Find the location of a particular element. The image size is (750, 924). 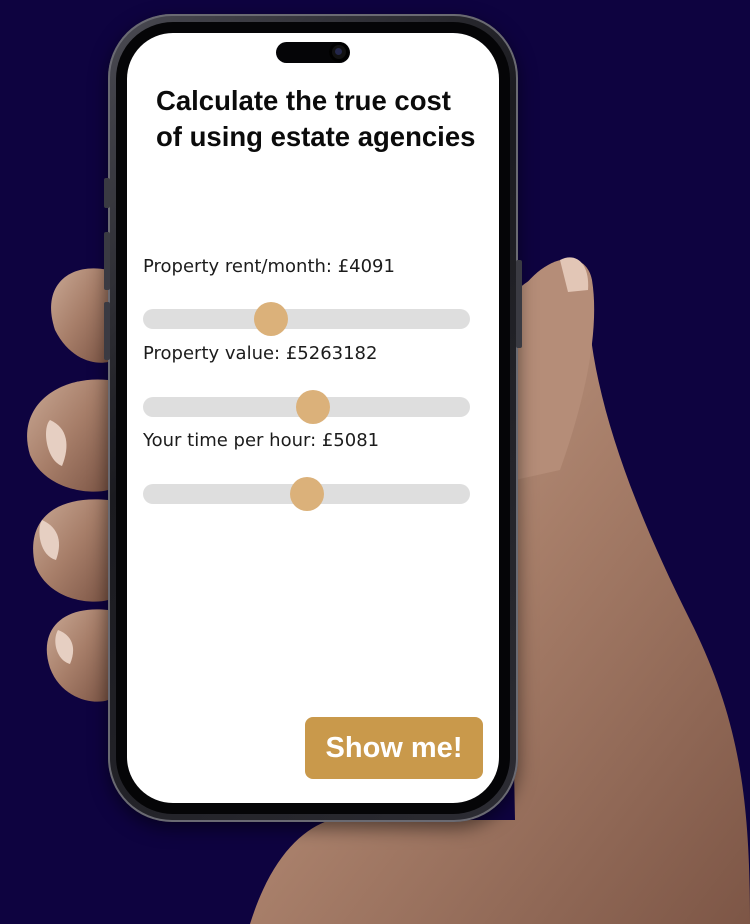

phone-volume-up-button is located at coordinates (107, 261).